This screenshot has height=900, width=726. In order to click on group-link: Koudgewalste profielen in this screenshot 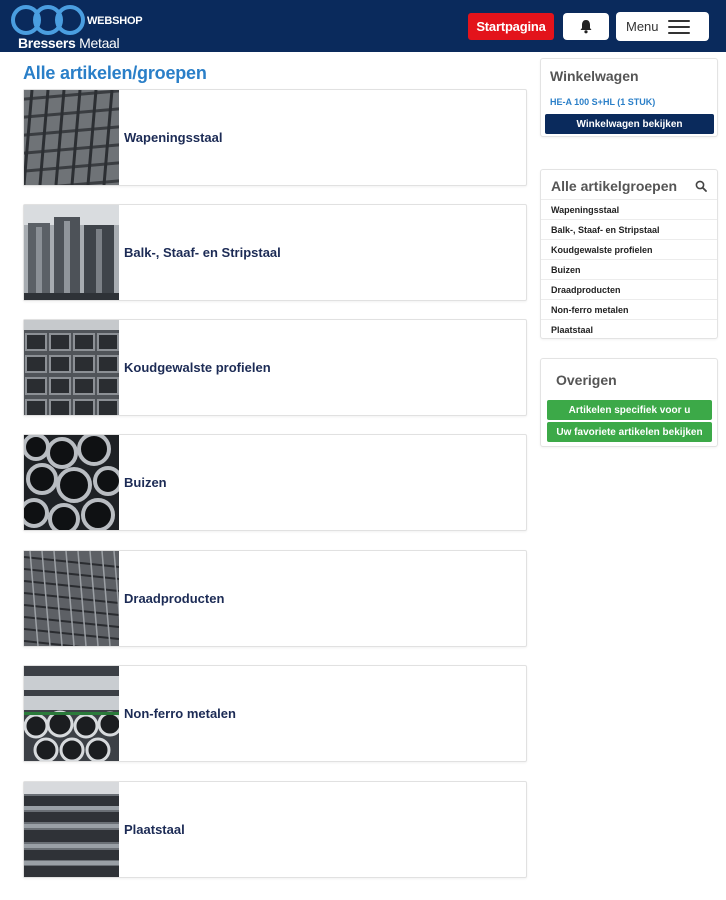, I will do `click(629, 249)`.